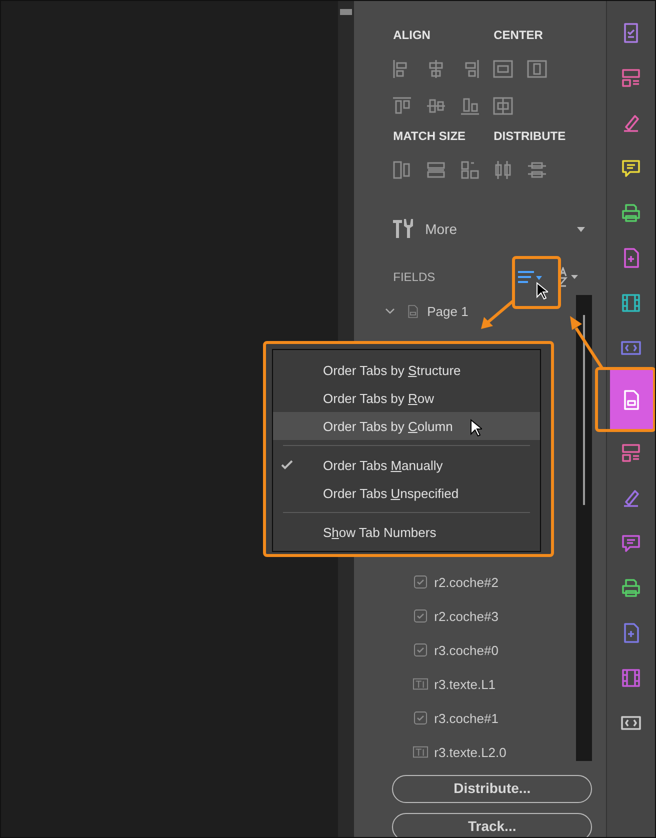 This screenshot has height=838, width=656. I want to click on tools-icon, so click(403, 229).